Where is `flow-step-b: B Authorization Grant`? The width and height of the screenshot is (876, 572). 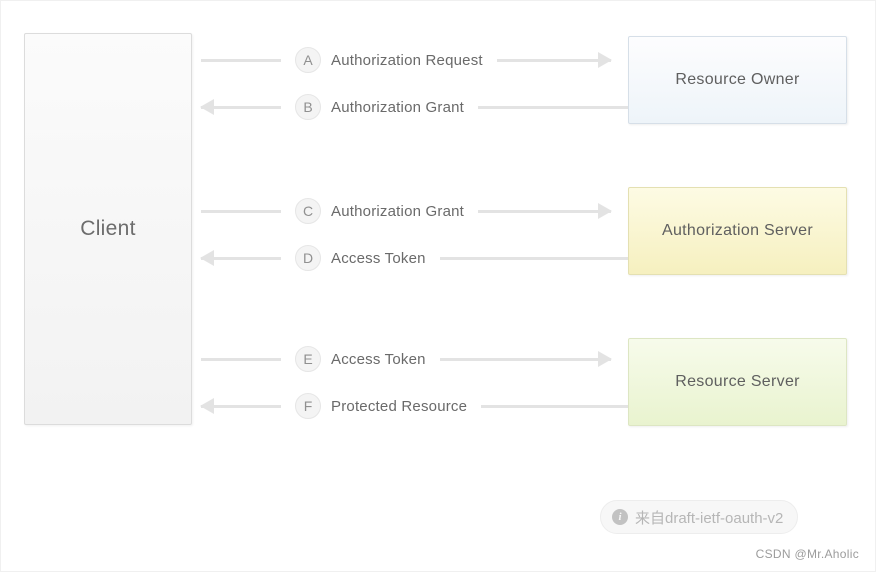 flow-step-b: B Authorization Grant is located at coordinates (414, 107).